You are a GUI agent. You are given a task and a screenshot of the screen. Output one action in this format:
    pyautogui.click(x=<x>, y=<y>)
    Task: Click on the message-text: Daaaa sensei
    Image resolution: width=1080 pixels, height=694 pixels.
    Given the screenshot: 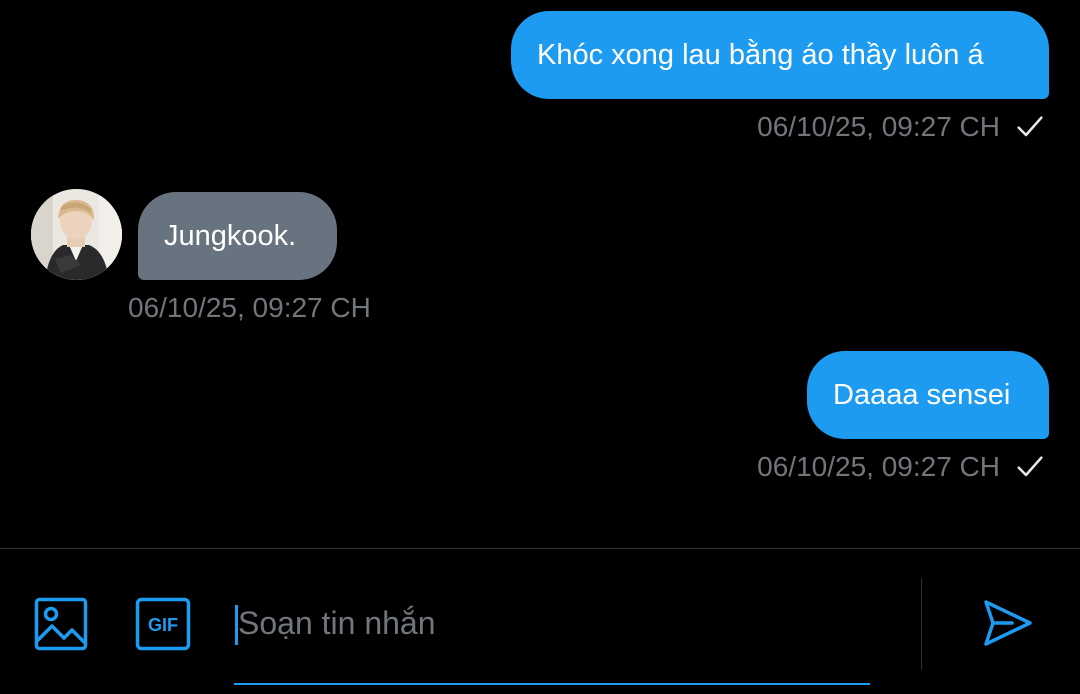 What is the action you would take?
    pyautogui.click(x=922, y=394)
    